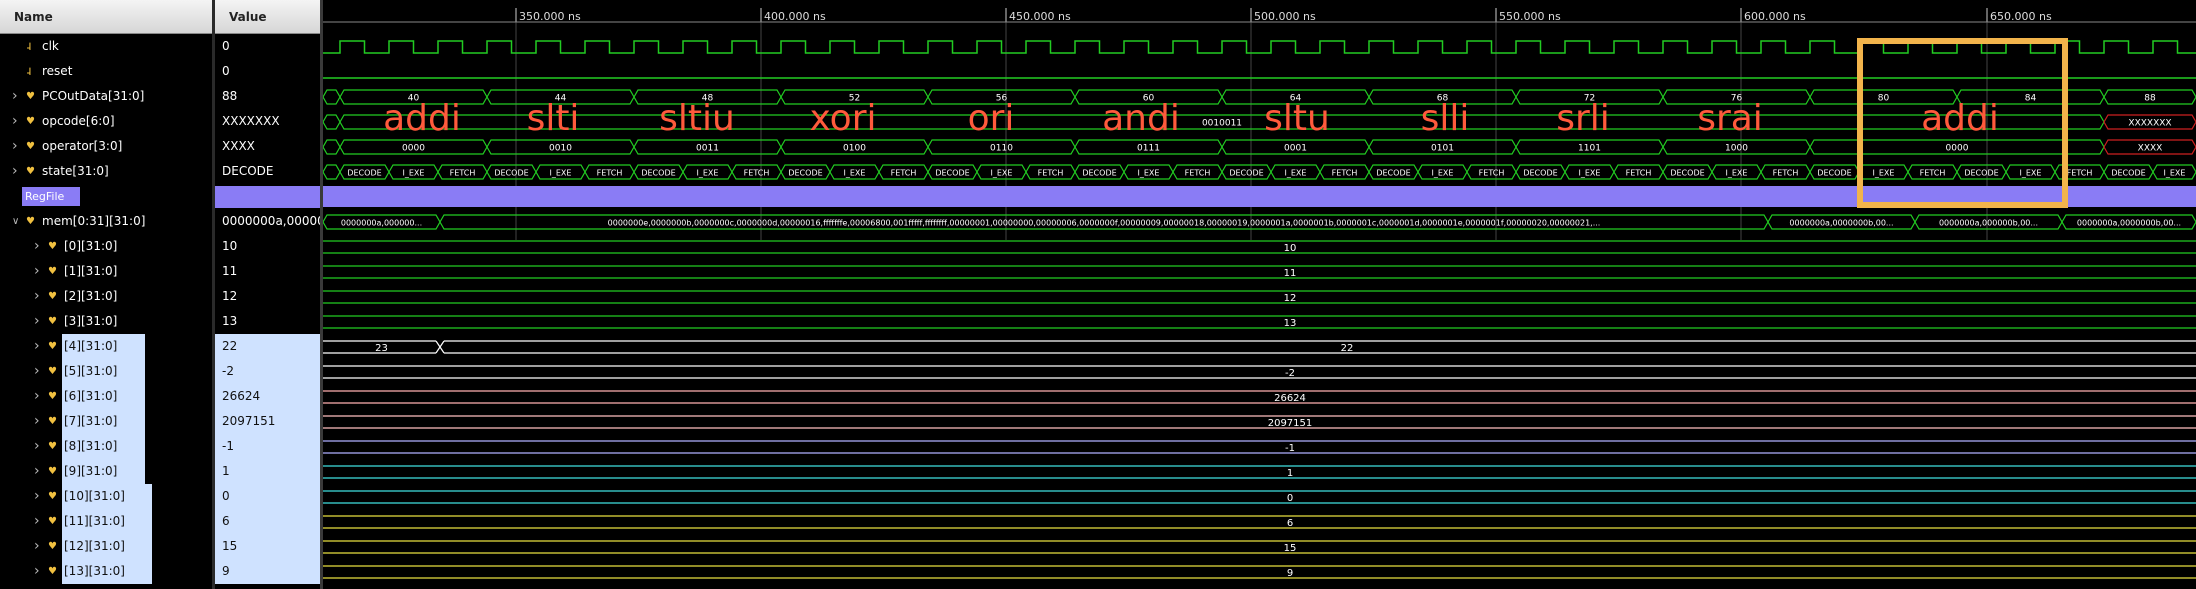 The width and height of the screenshot is (2196, 589). I want to click on signal-name: [3][31:0], so click(91, 321).